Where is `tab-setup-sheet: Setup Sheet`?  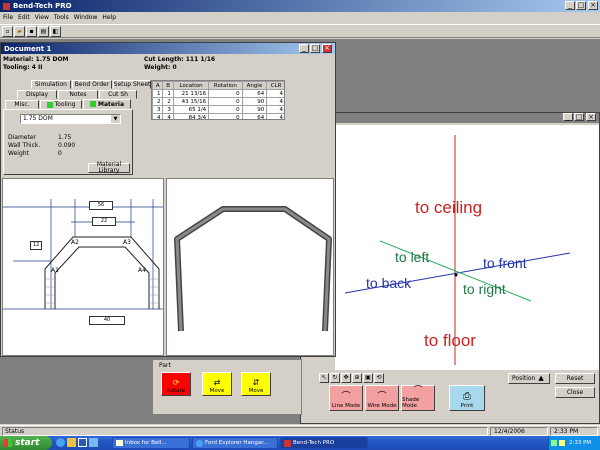 tab-setup-sheet: Setup Sheet is located at coordinates (132, 84).